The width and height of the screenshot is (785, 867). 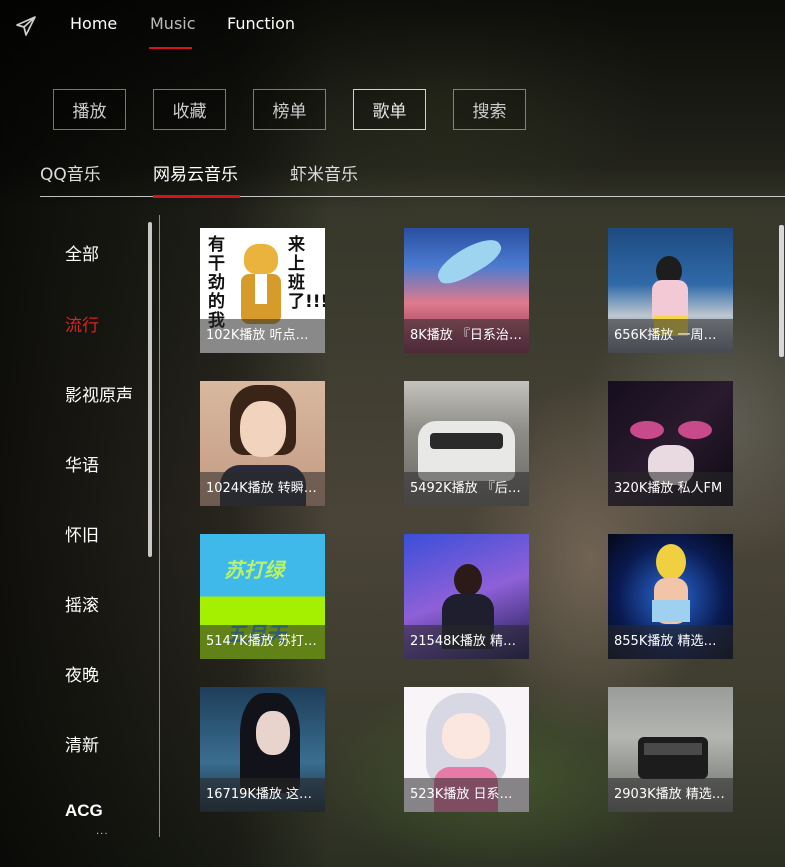 What do you see at coordinates (466, 749) in the screenshot?
I see `playlist-card: 523K播放 日系动漫` at bounding box center [466, 749].